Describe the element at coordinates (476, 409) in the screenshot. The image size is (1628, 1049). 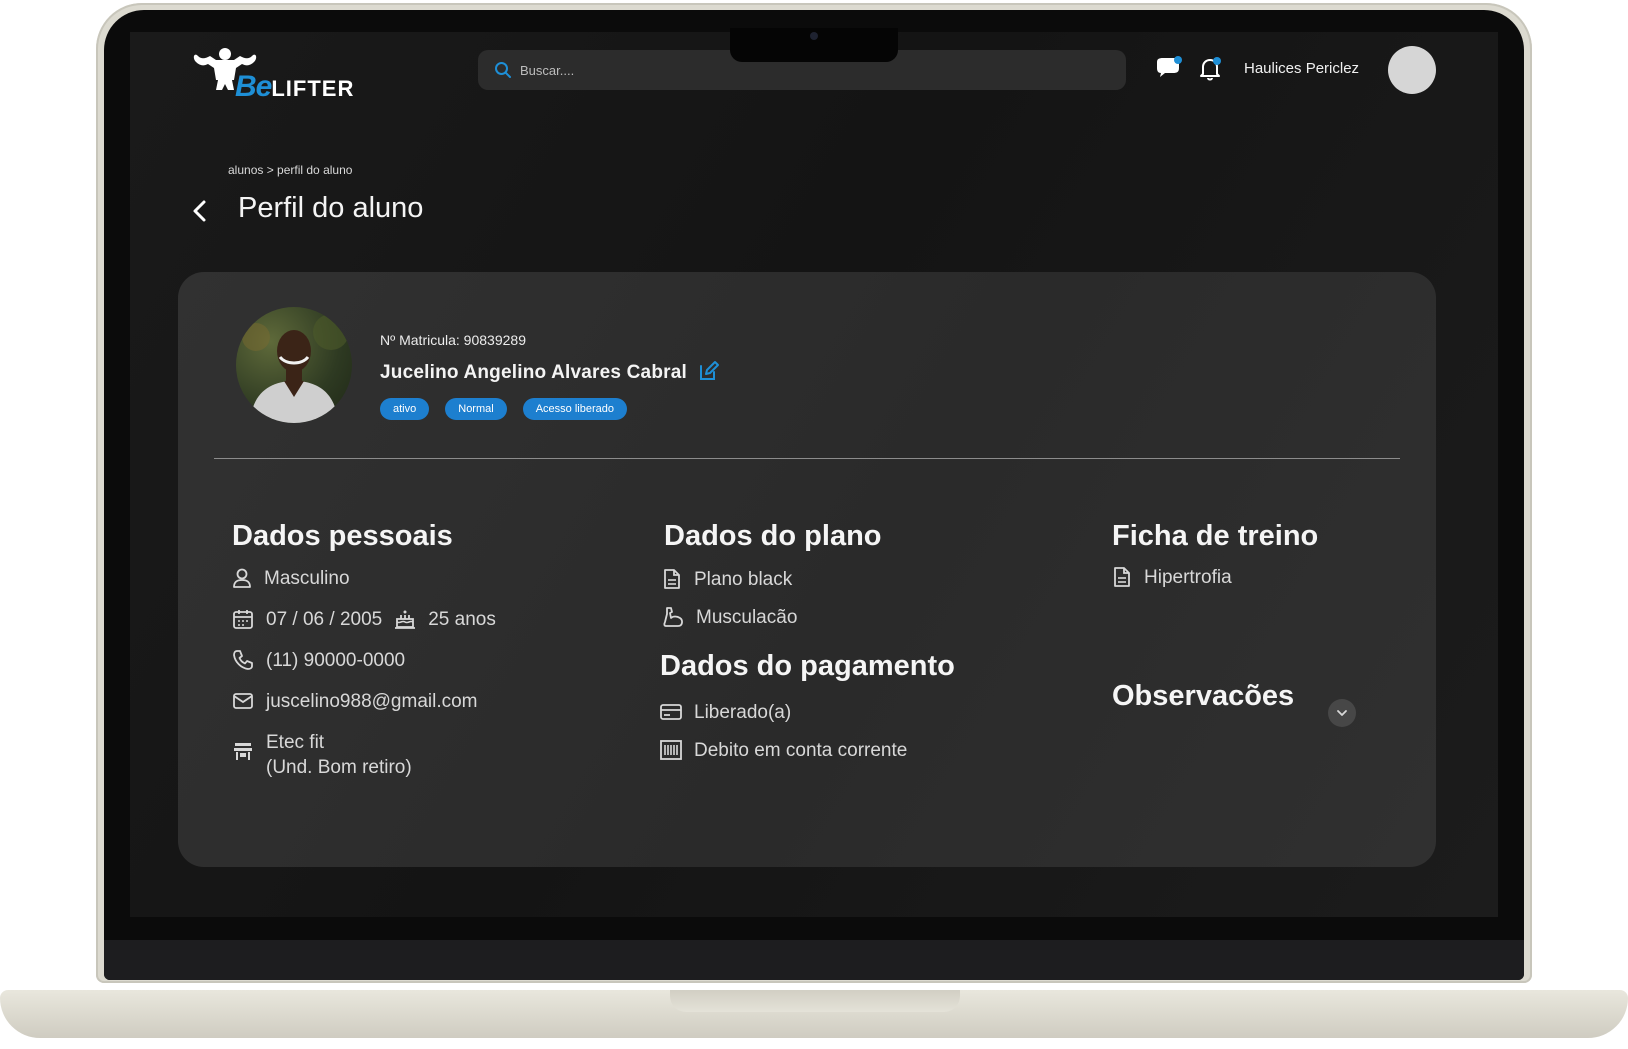
I see `status-badge-type: Normal` at that location.